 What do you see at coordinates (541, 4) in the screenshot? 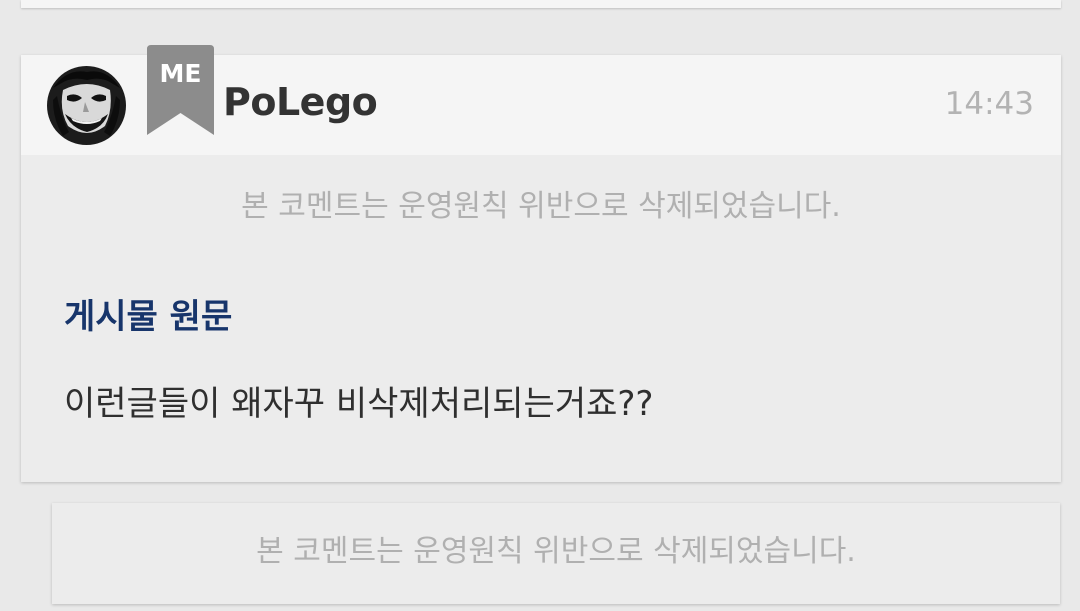
I see `previous-comment-card` at bounding box center [541, 4].